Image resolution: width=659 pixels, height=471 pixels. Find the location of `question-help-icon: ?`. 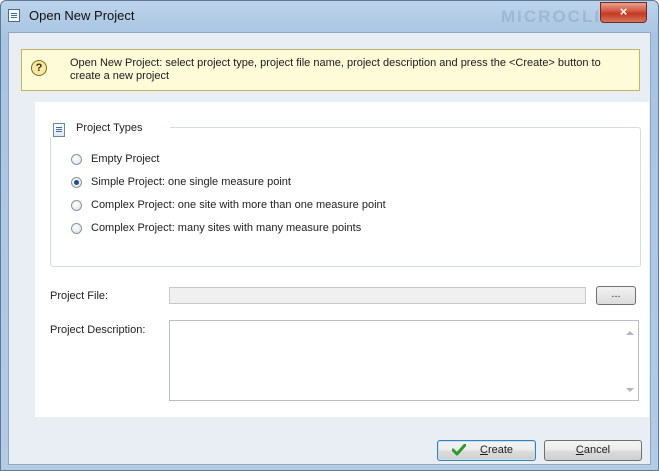

question-help-icon: ? is located at coordinates (39, 68).